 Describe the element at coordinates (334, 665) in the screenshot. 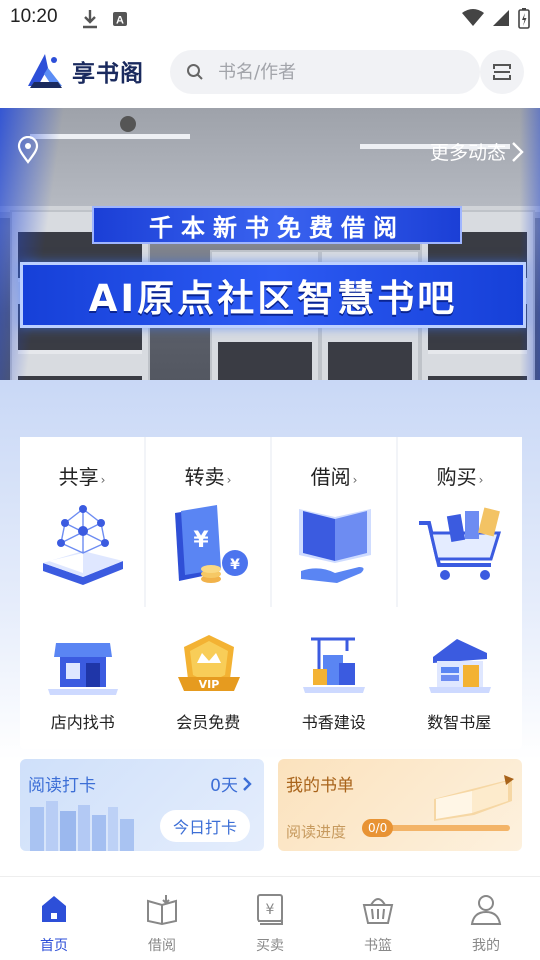

I see `construction-crane-icon` at that location.